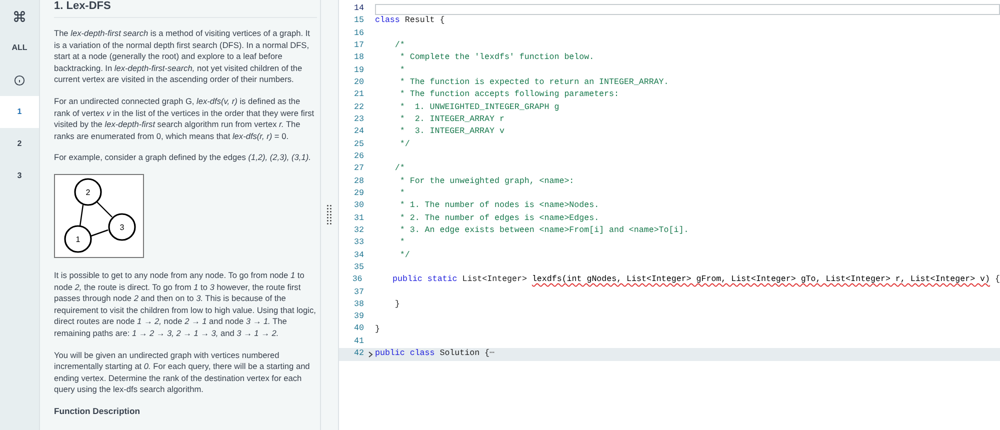 This screenshot has width=1000, height=430. I want to click on rail-tab: 2, so click(19, 144).